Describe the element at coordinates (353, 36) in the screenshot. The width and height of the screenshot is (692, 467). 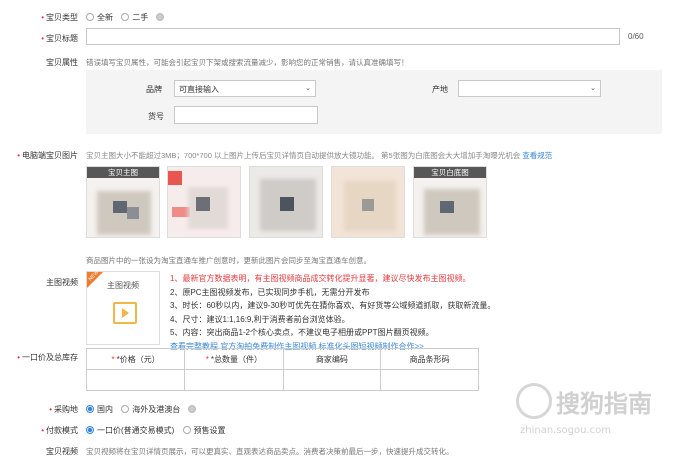
I see `item-title-input` at that location.